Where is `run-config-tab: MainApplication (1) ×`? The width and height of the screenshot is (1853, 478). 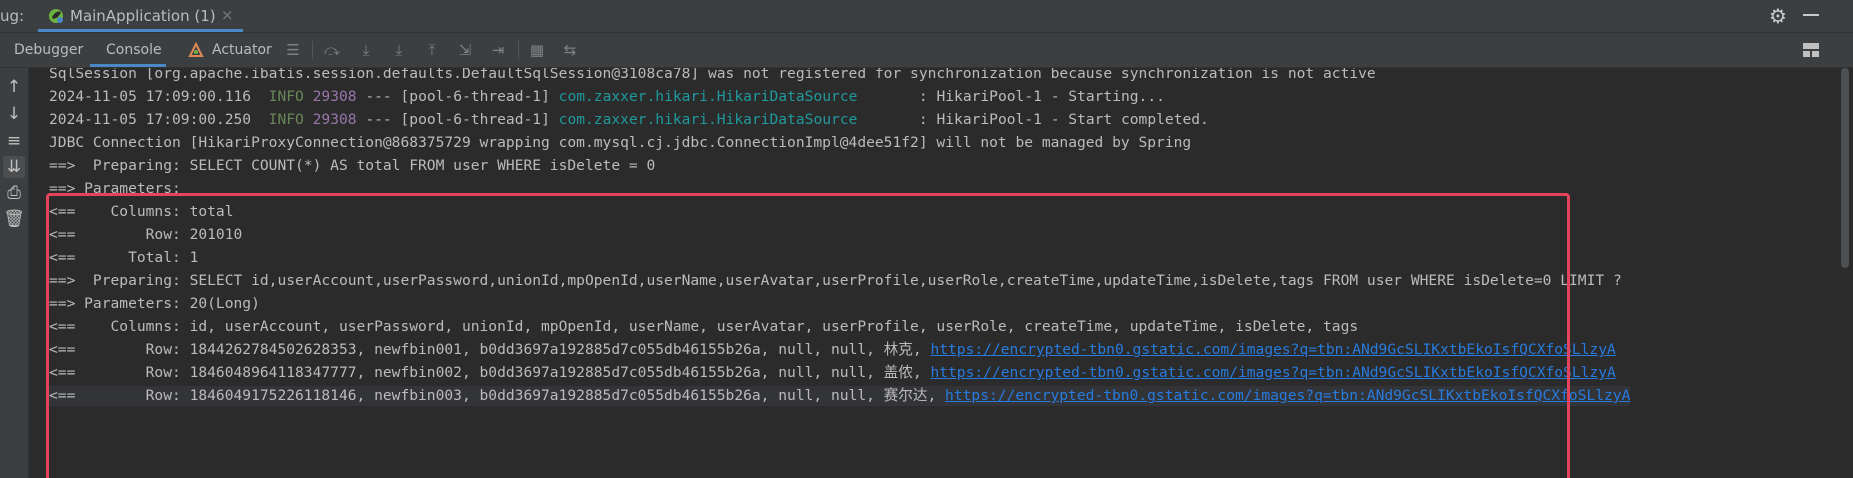
run-config-tab: MainApplication (1) × is located at coordinates (140, 16).